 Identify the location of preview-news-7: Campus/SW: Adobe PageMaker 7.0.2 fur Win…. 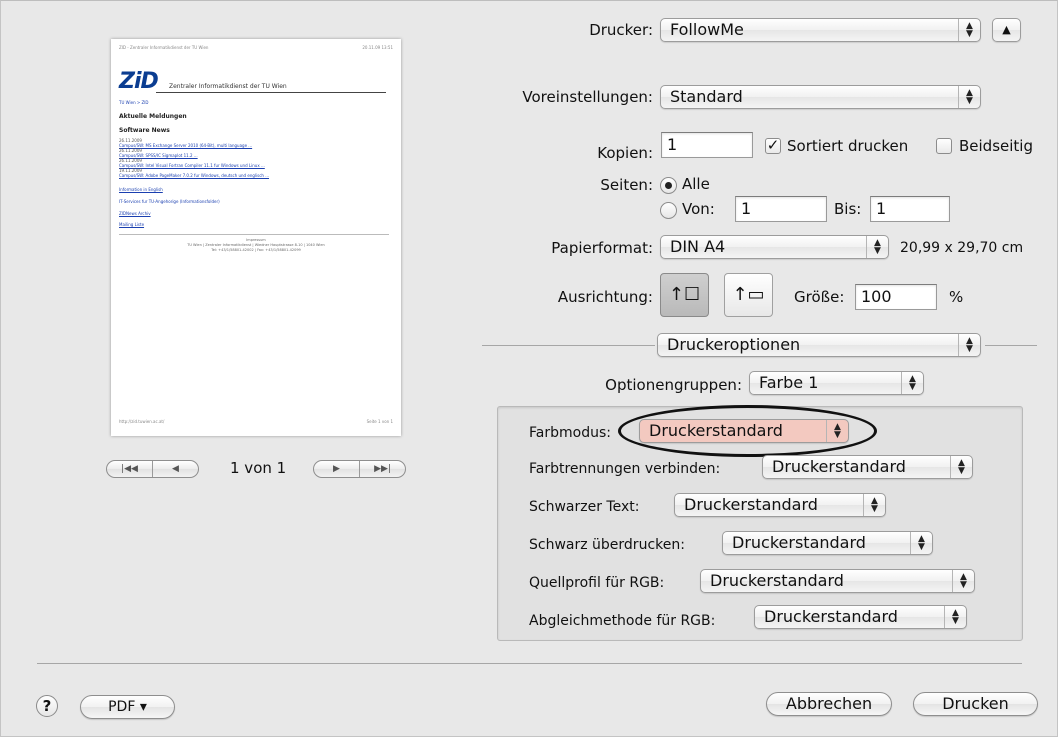
(194, 175).